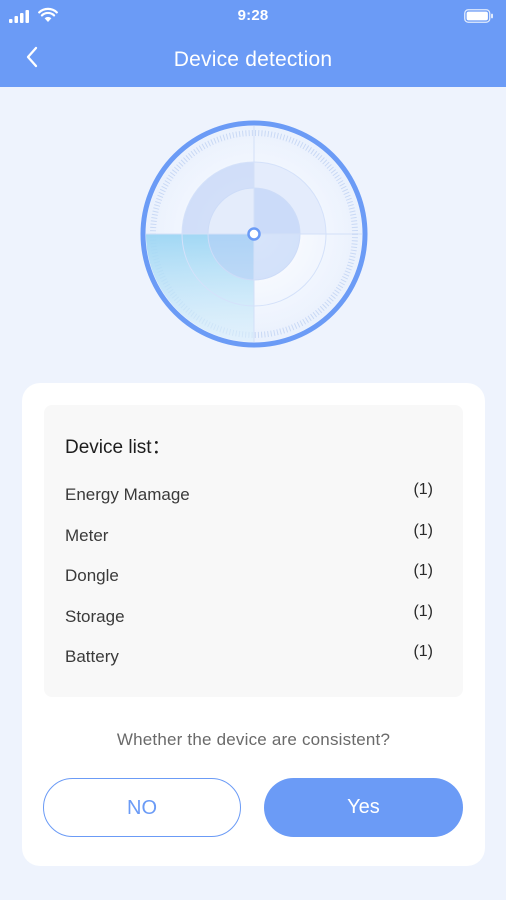 Image resolution: width=506 pixels, height=900 pixels. I want to click on device-name: Battery, so click(92, 656).